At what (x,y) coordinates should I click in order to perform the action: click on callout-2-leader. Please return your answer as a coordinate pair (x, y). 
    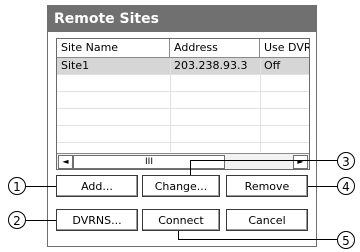
    Looking at the image, I should click on (41, 220).